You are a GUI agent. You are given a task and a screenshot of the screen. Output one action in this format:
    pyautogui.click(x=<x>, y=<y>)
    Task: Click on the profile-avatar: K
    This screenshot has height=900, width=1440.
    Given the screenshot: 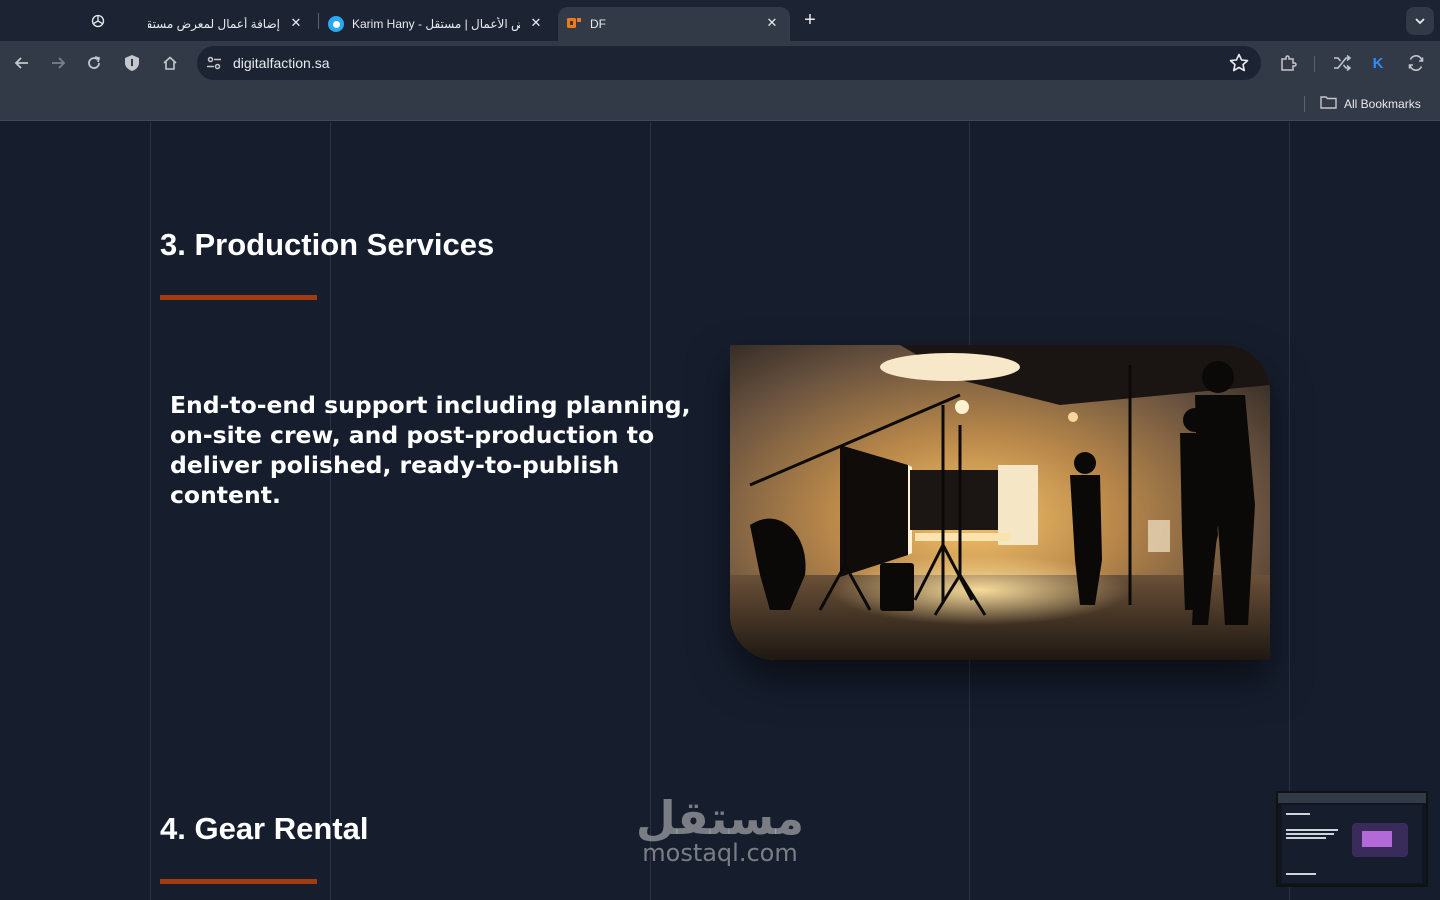 What is the action you would take?
    pyautogui.click(x=1378, y=63)
    